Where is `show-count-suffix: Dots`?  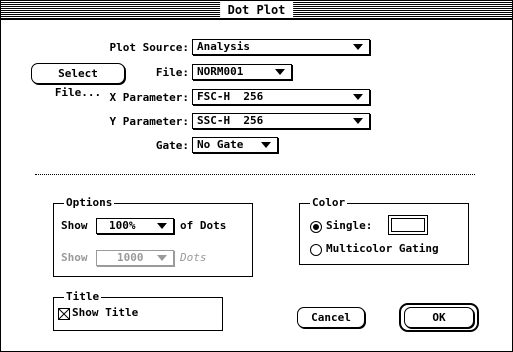 show-count-suffix: Dots is located at coordinates (193, 257).